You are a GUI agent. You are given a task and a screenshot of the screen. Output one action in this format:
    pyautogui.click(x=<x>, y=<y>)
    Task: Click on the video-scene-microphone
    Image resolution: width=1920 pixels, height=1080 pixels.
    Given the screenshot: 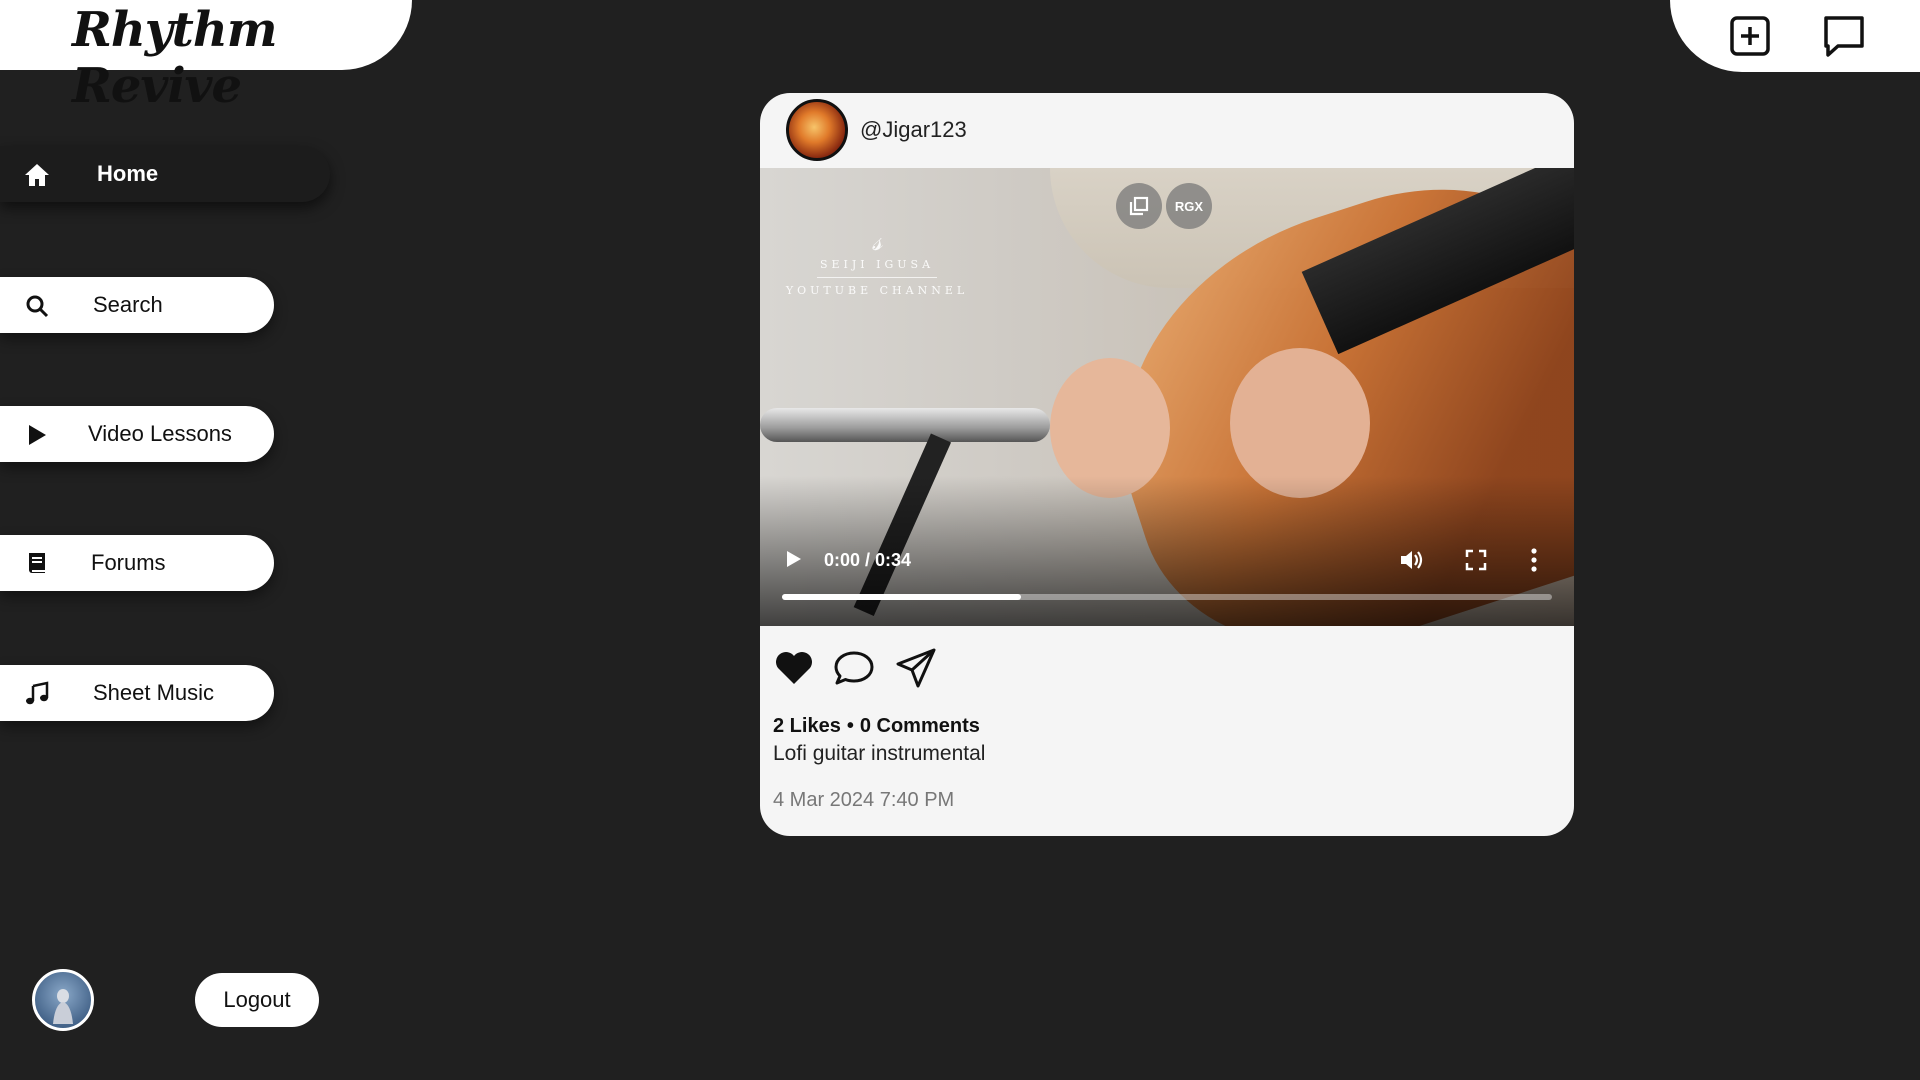 What is the action you would take?
    pyautogui.click(x=905, y=425)
    